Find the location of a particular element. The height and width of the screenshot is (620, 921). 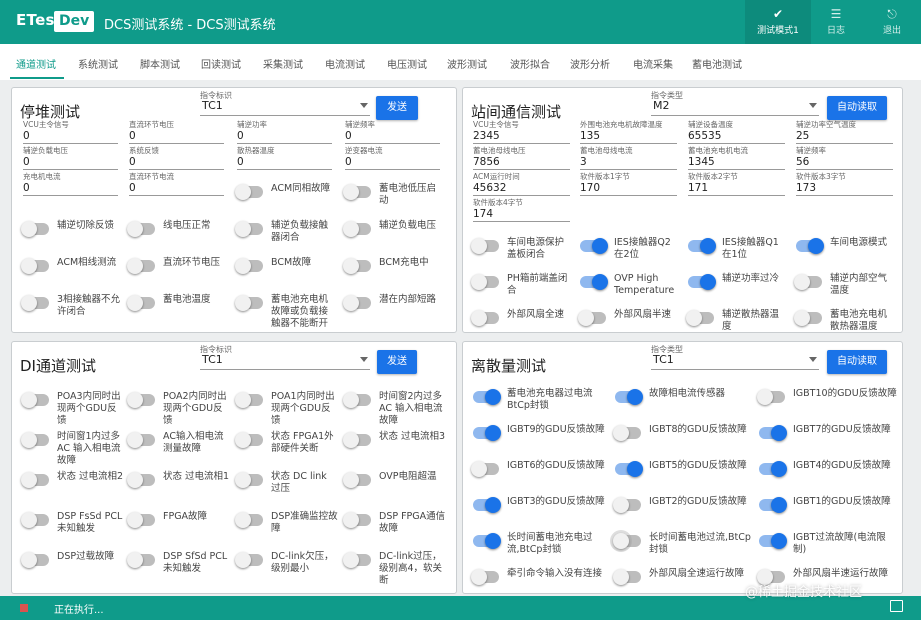

toggle-label: 状态 FPGA1外部硬件关断 is located at coordinates (302, 442).